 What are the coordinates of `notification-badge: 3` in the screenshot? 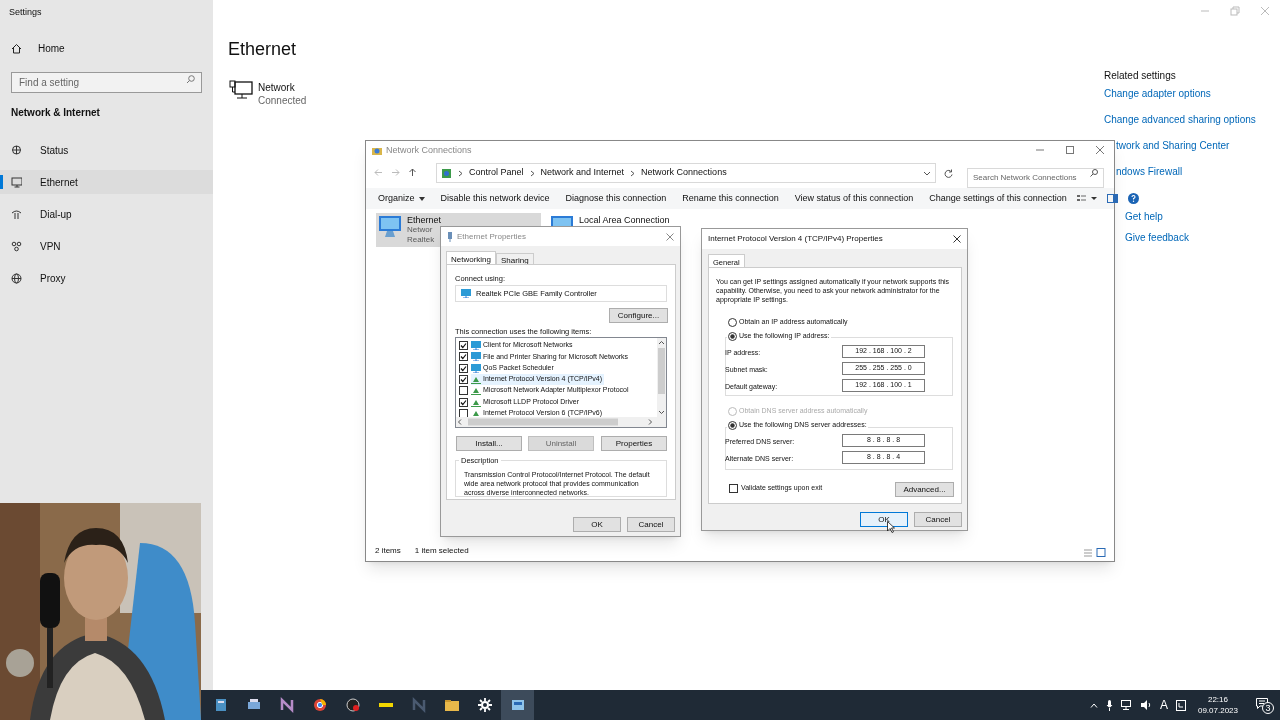 It's located at (1268, 708).